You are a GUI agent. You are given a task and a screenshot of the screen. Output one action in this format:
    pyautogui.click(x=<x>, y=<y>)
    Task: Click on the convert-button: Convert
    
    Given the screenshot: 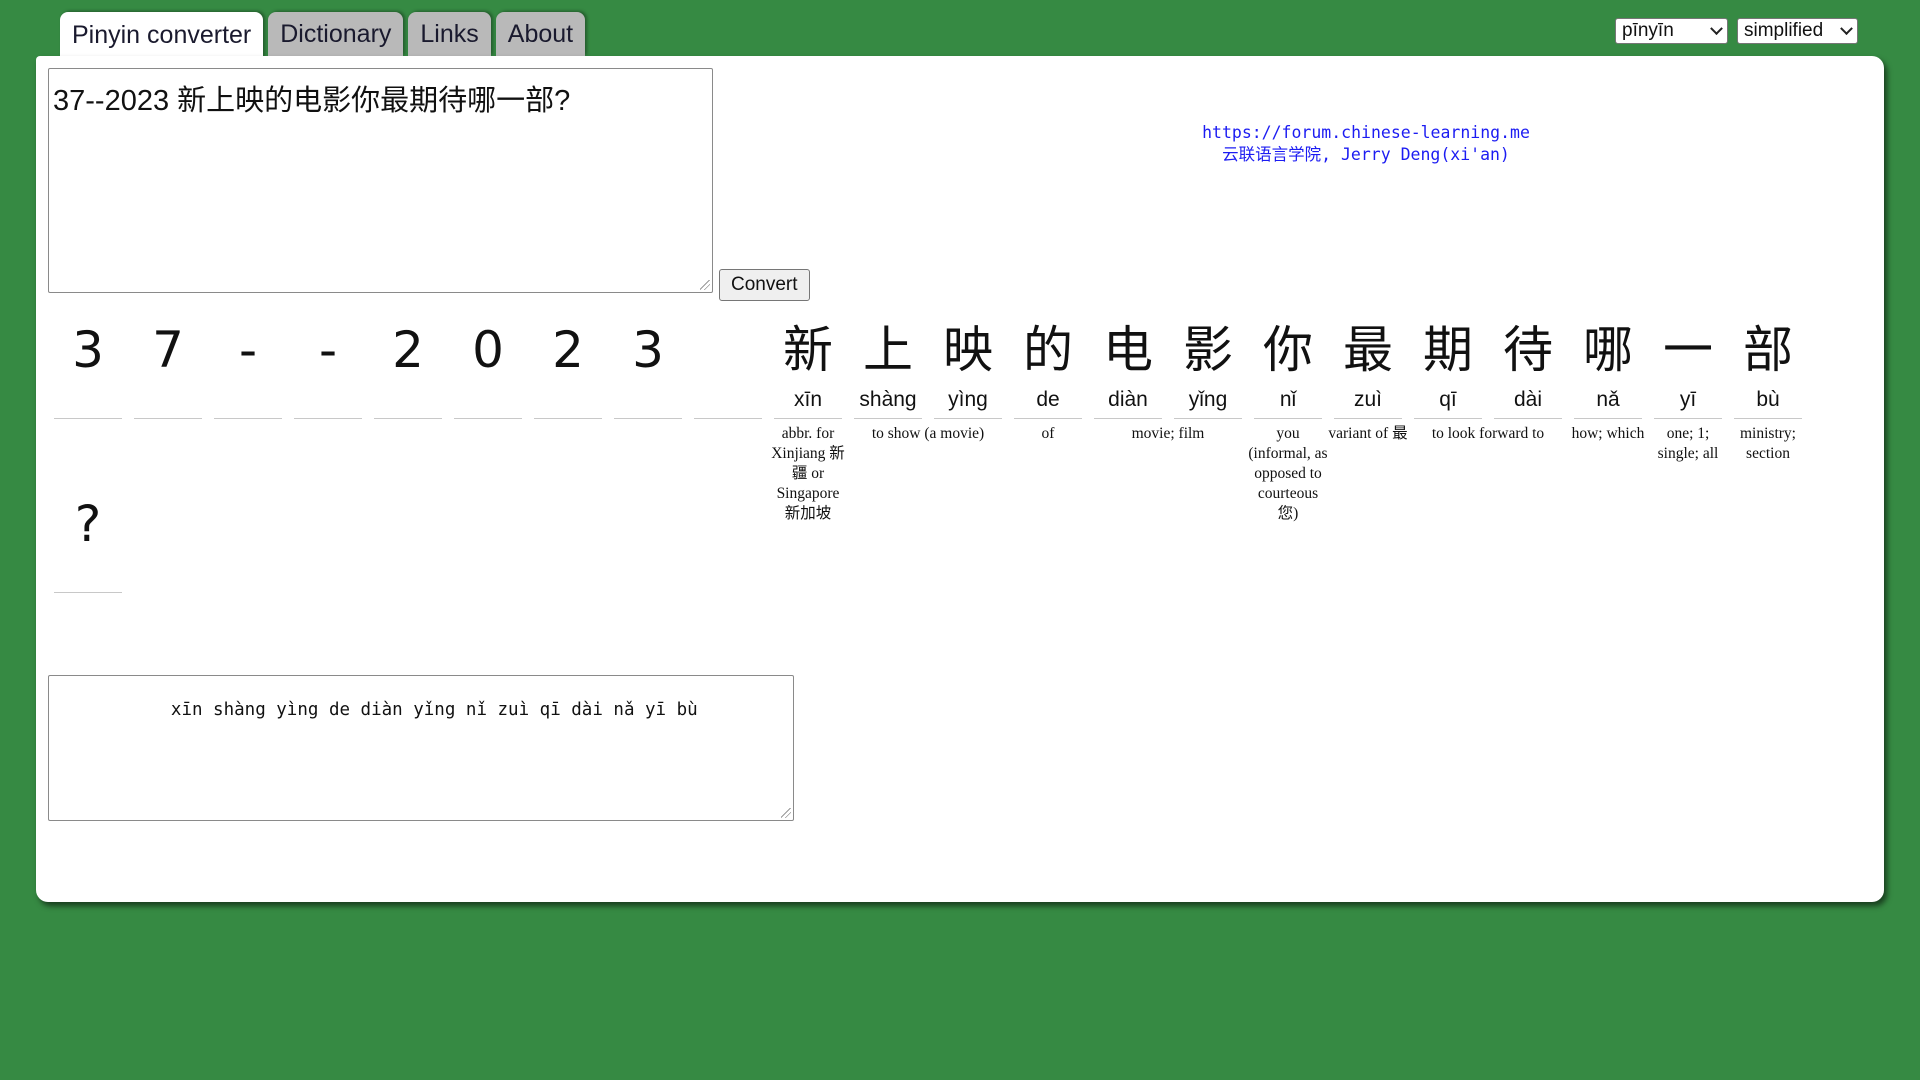 What is the action you would take?
    pyautogui.click(x=764, y=285)
    